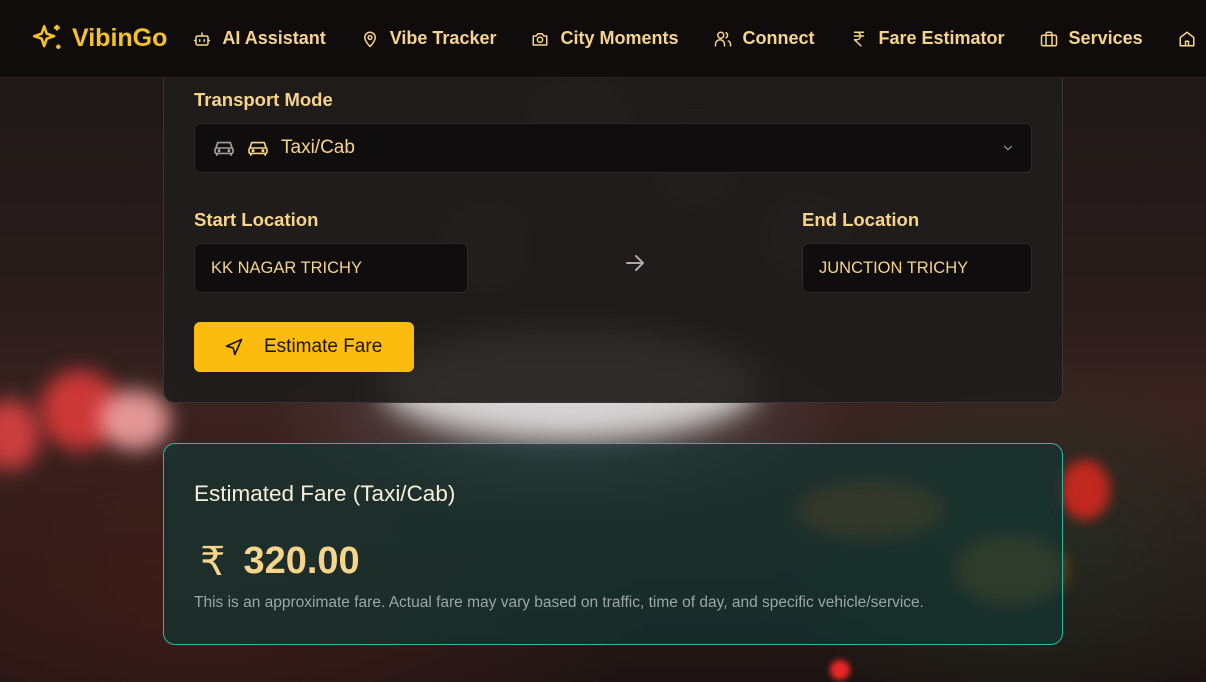  I want to click on end-location-input: JUNCTION TRICHY, so click(917, 268).